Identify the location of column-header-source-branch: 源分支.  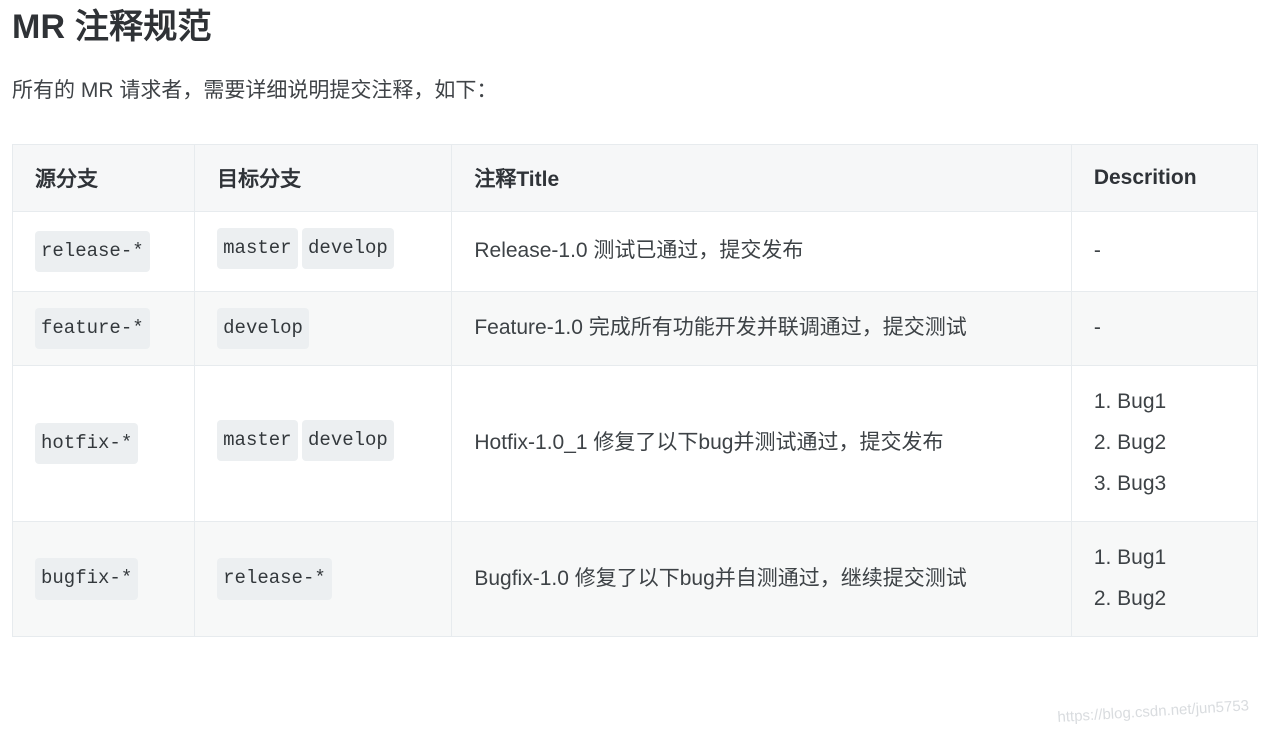
(103, 178).